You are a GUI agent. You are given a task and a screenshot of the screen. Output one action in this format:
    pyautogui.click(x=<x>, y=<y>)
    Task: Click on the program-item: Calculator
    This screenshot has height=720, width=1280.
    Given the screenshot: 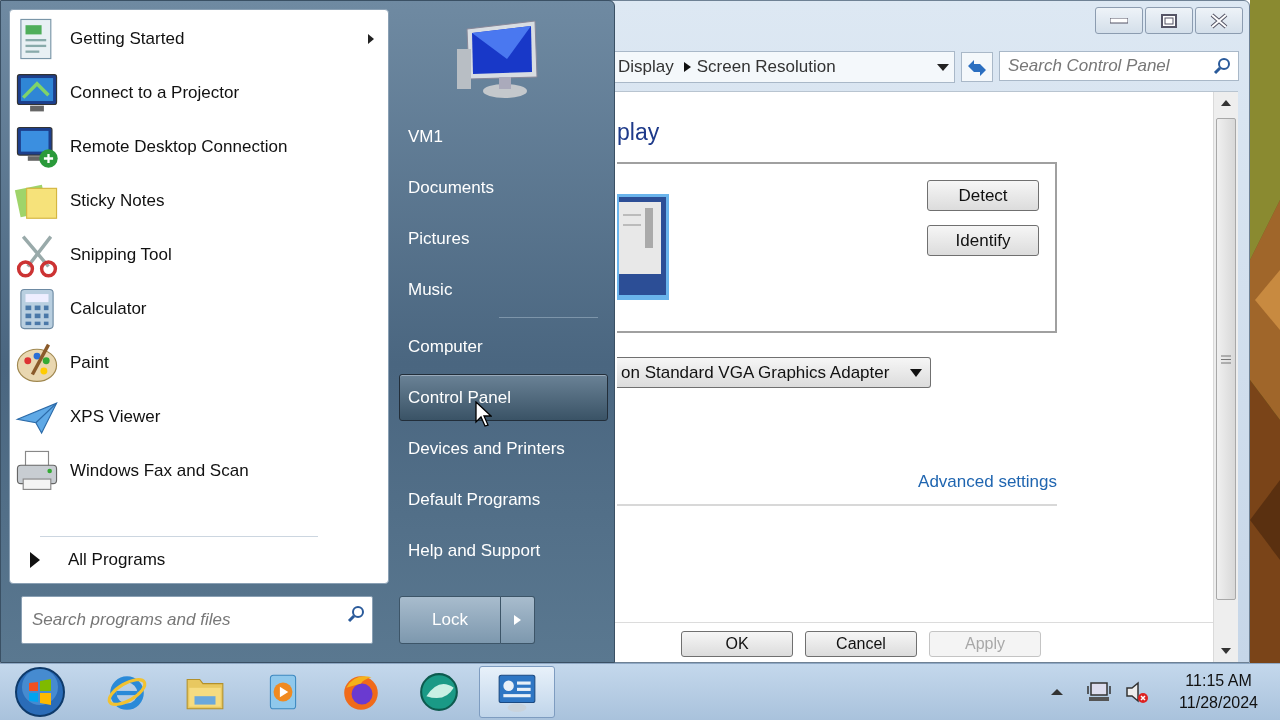 What is the action you would take?
    pyautogui.click(x=199, y=309)
    